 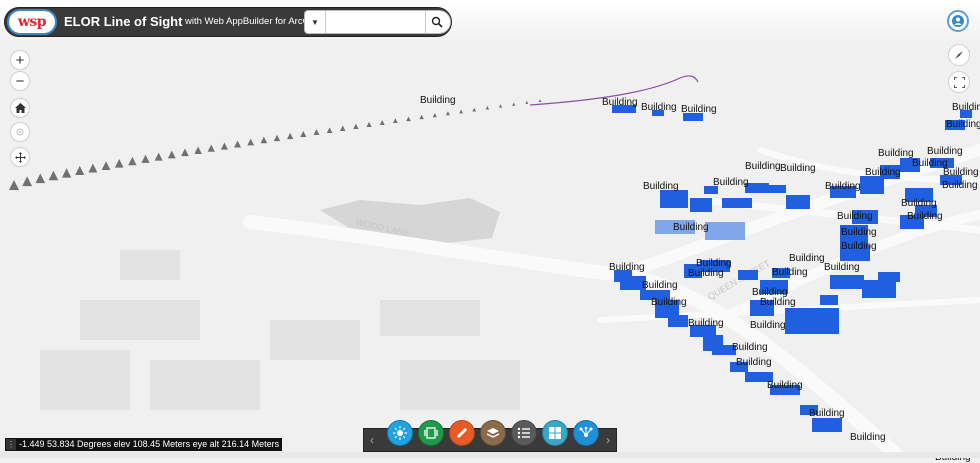 I want to click on attribution-bar, so click(x=490, y=455).